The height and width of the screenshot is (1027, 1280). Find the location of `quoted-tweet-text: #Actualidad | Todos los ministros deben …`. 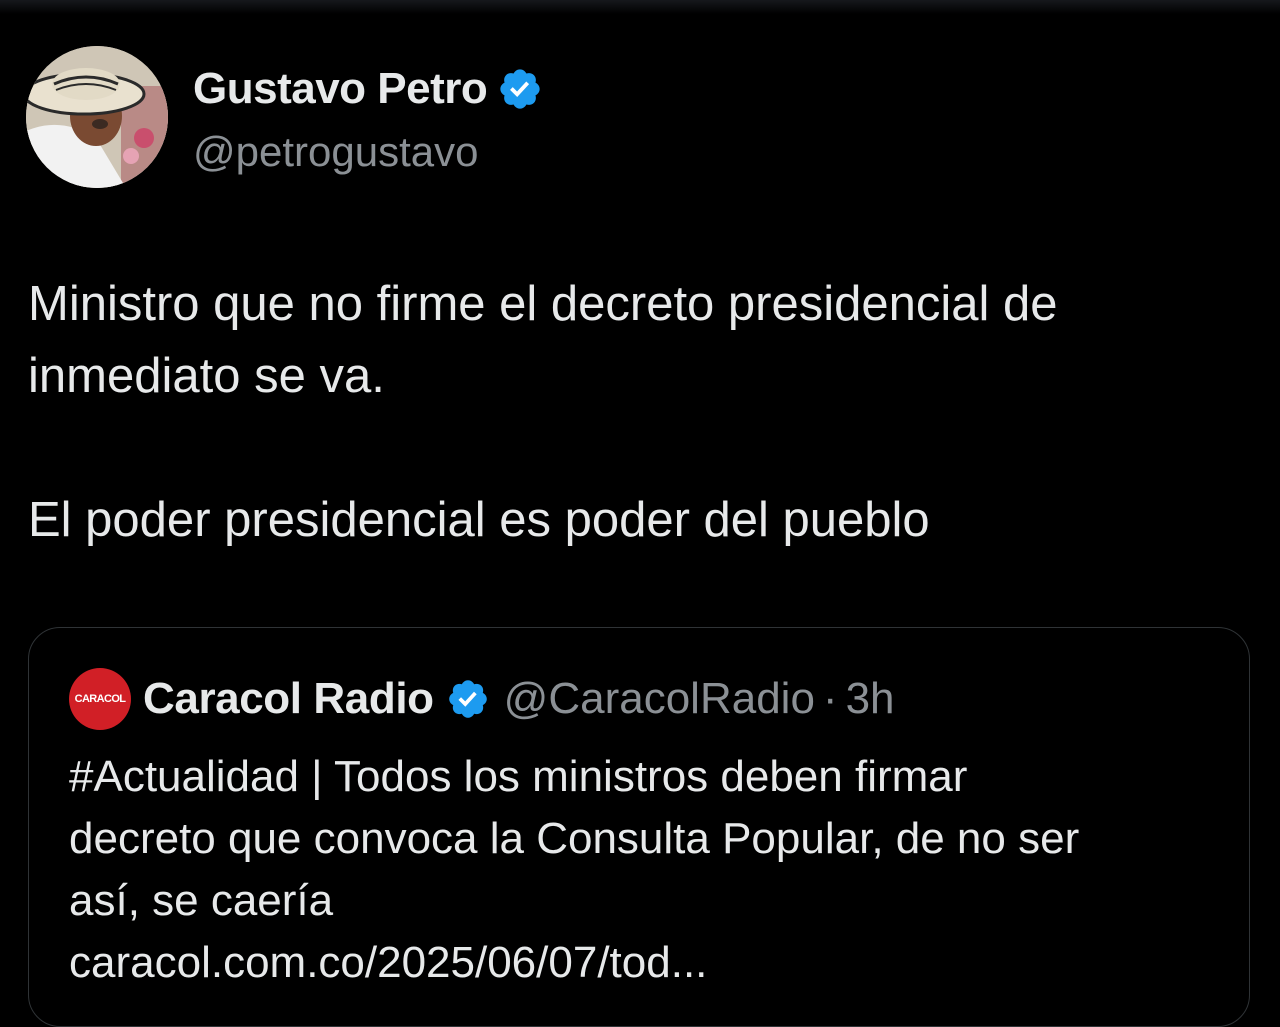

quoted-tweet-text: #Actualidad | Todos los ministros deben … is located at coordinates (574, 838).